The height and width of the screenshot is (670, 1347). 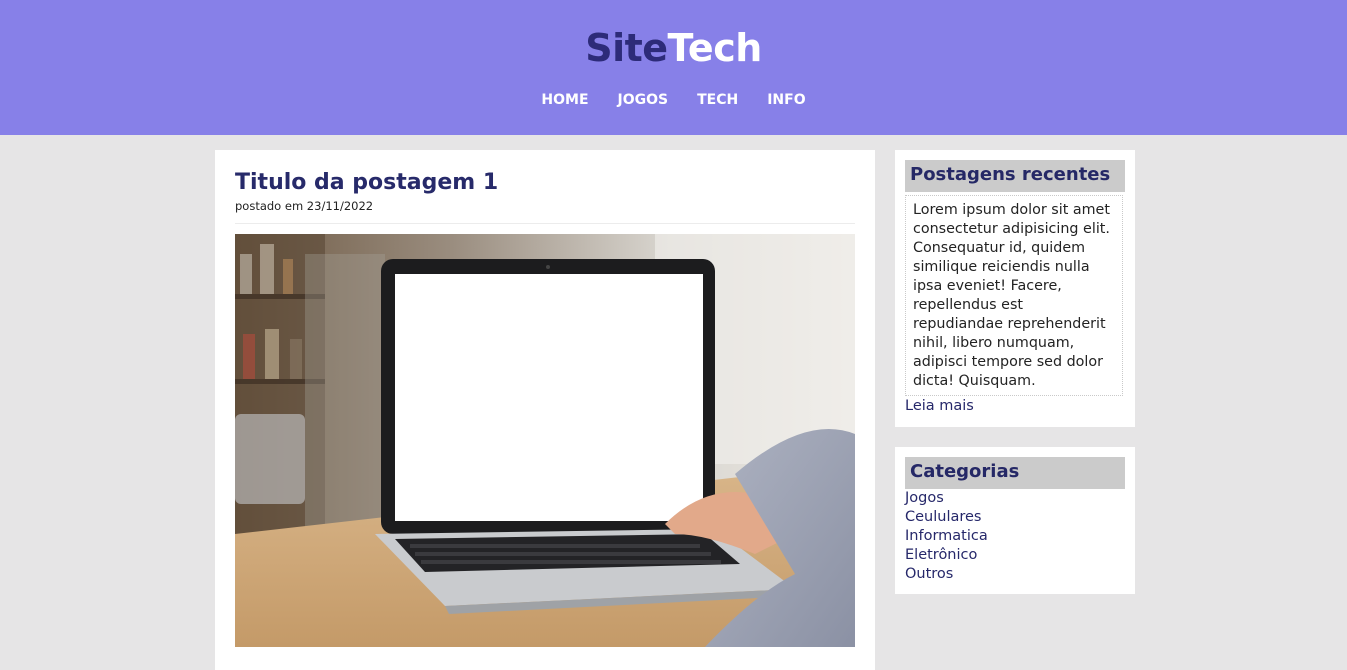 What do you see at coordinates (1015, 473) in the screenshot?
I see `categories-heading: Categorias` at bounding box center [1015, 473].